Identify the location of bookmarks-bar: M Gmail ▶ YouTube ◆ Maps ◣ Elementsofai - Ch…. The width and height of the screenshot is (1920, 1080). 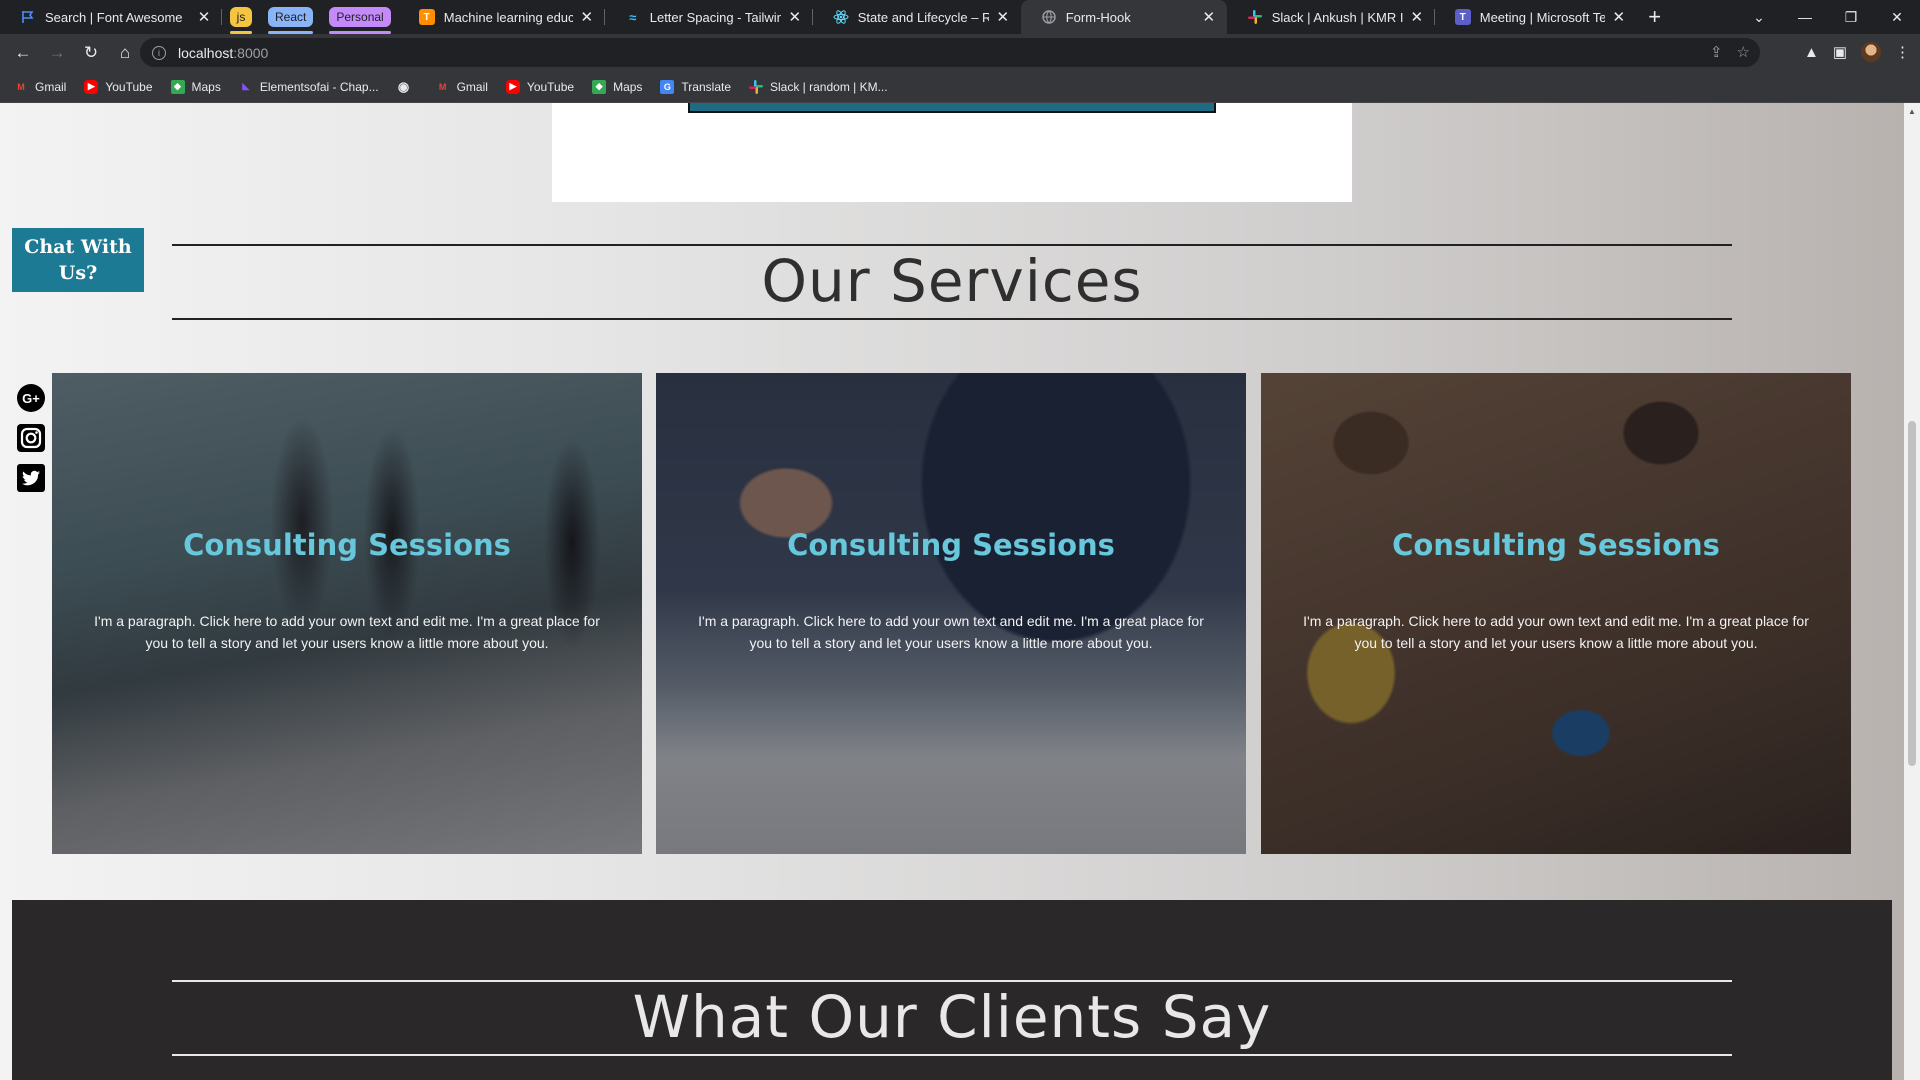
(960, 87).